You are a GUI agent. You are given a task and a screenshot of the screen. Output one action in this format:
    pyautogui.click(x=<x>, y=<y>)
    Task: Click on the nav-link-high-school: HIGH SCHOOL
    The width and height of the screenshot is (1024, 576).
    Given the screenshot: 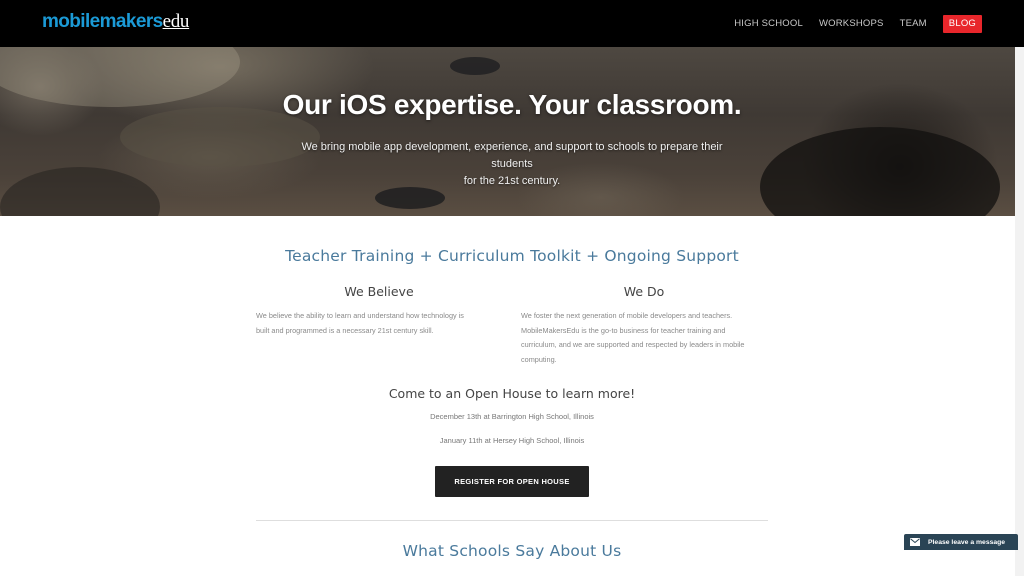 What is the action you would take?
    pyautogui.click(x=768, y=24)
    